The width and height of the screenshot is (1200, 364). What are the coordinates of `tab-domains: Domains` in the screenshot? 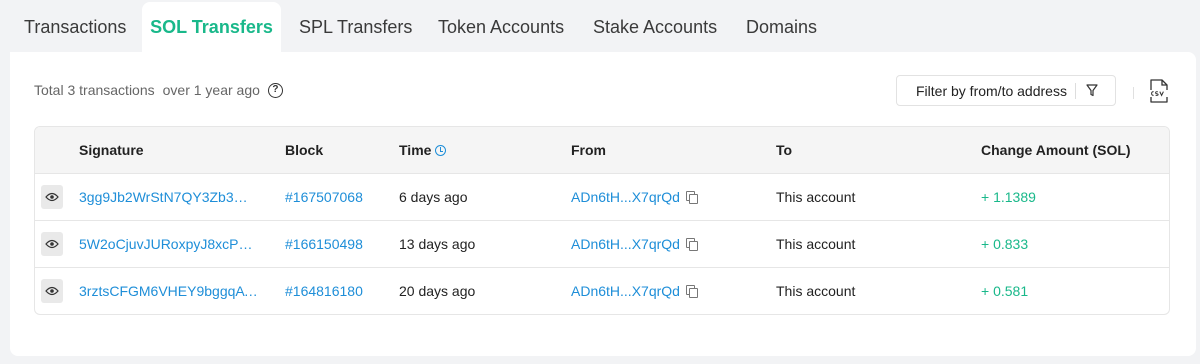 It's located at (781, 27).